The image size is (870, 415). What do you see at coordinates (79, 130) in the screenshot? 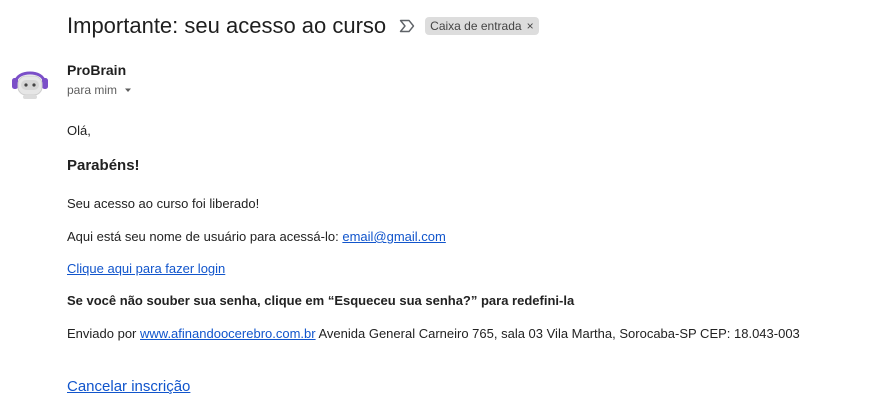
I see `greeting-text: Olá,` at bounding box center [79, 130].